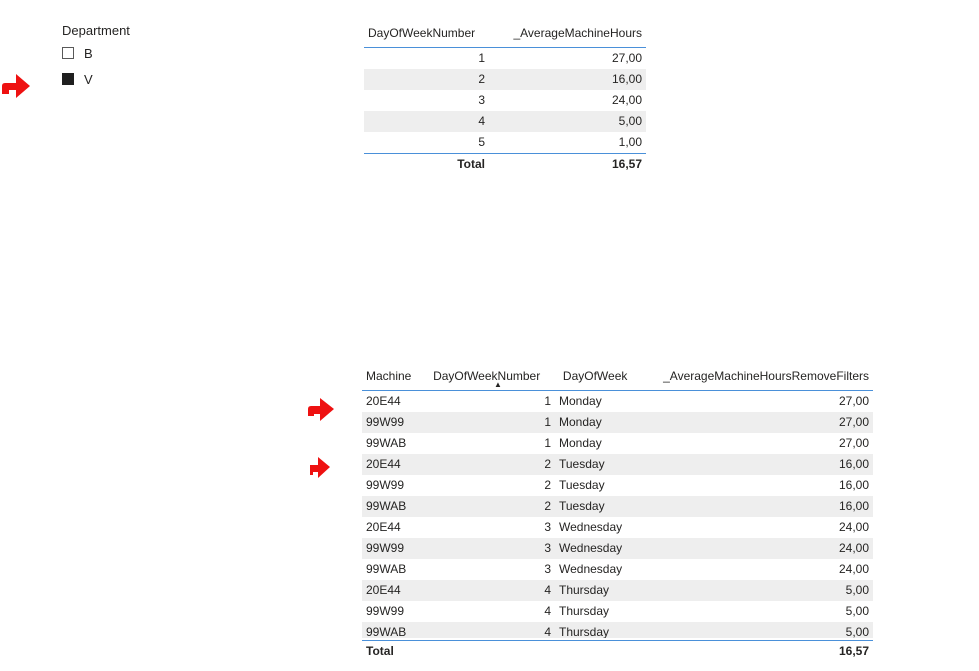 This screenshot has width=979, height=671. What do you see at coordinates (505, 58) in the screenshot?
I see `table-row: 1 27,00` at bounding box center [505, 58].